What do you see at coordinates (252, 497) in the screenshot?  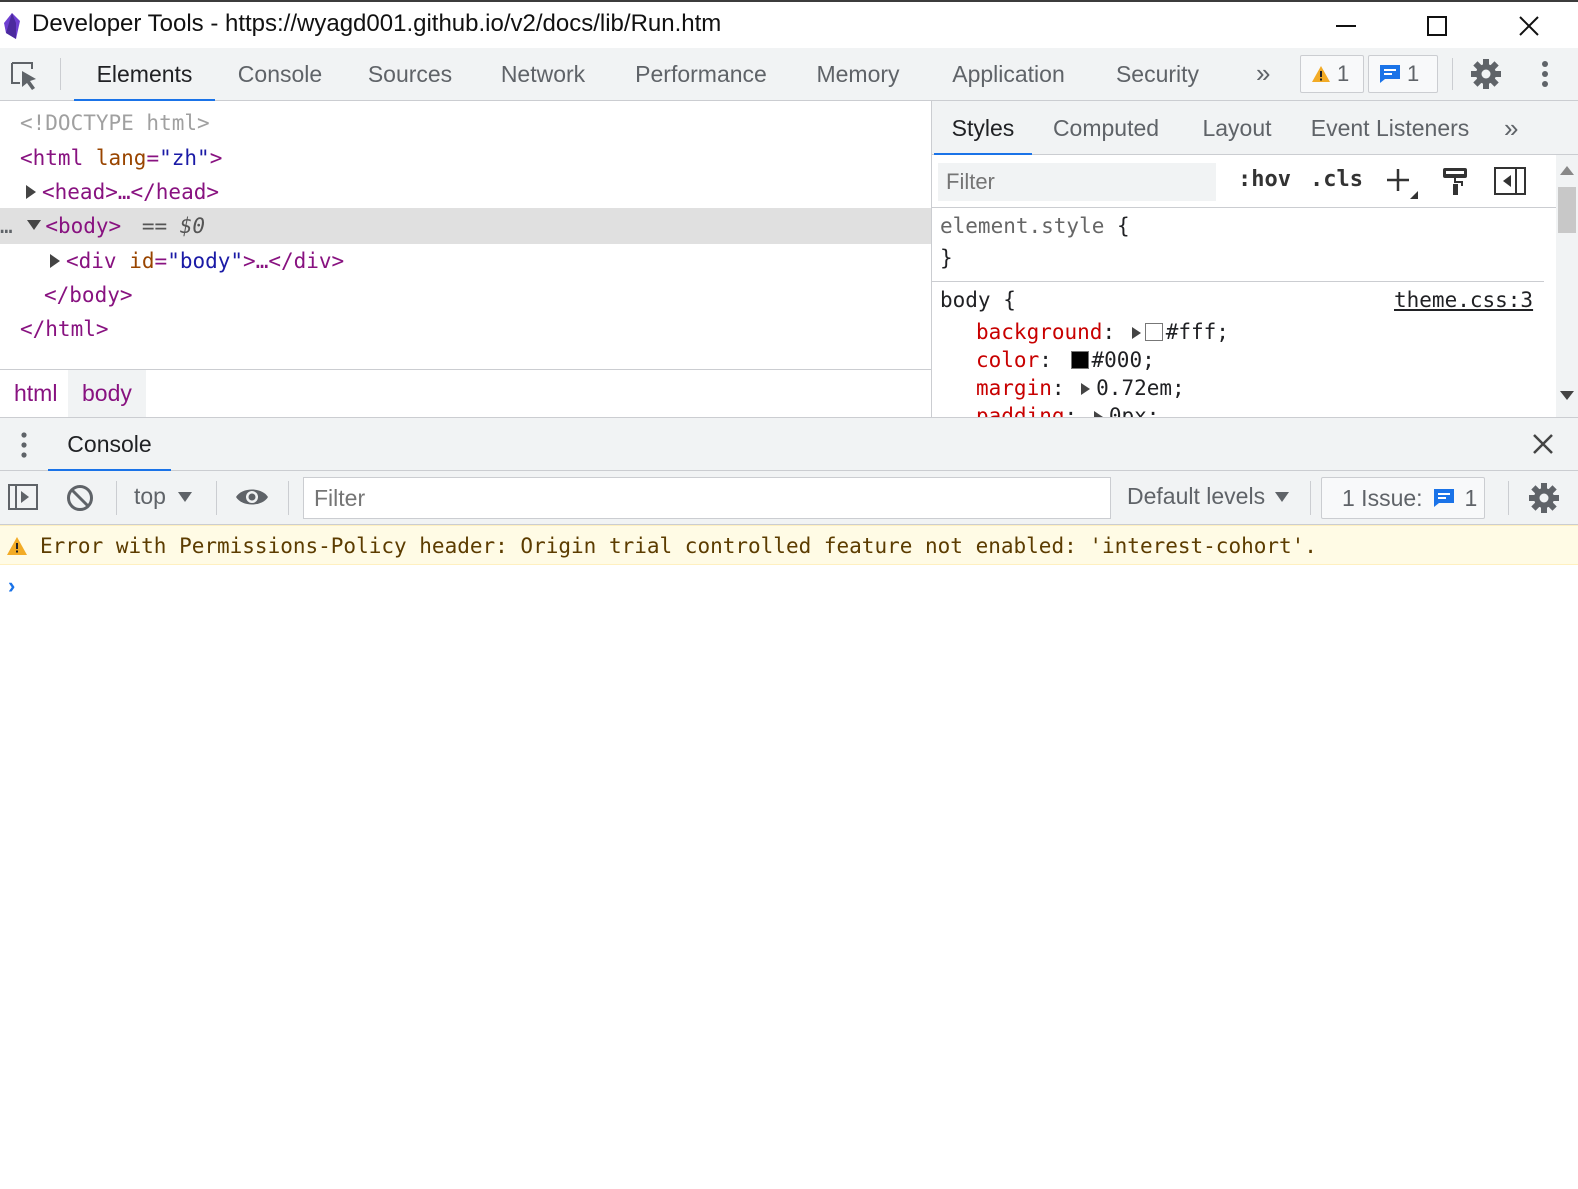 I see `eye-icon` at bounding box center [252, 497].